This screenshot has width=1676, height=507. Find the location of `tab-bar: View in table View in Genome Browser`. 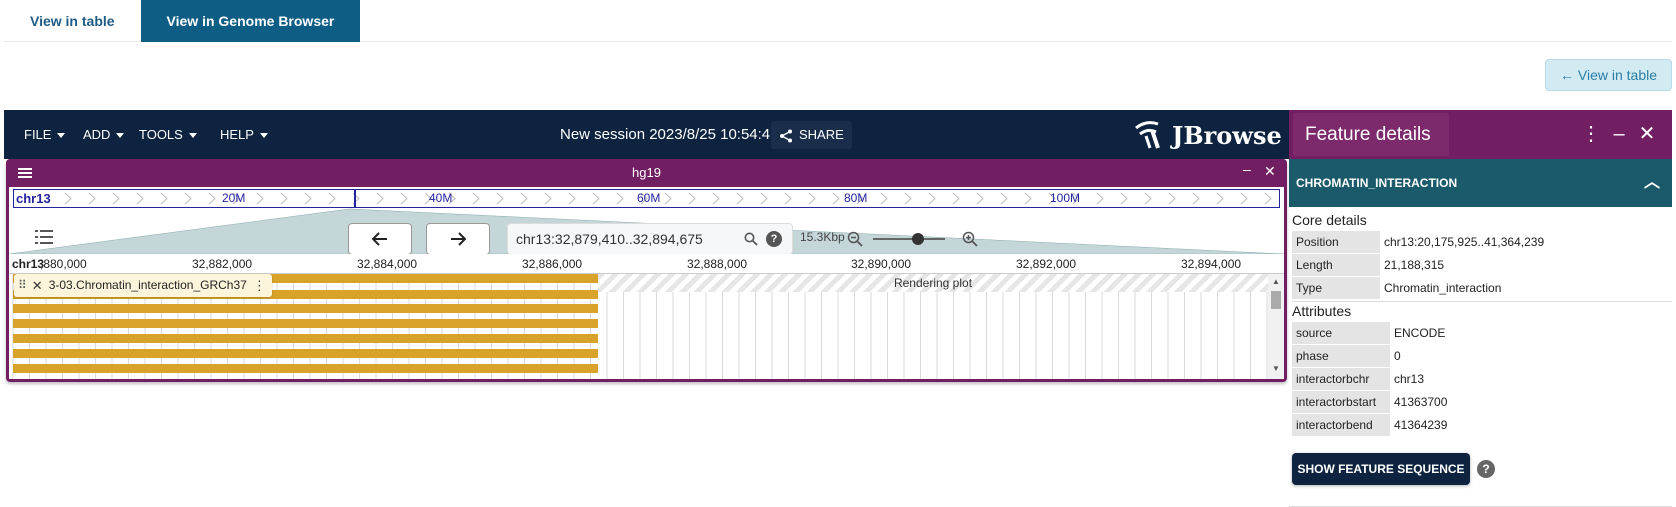

tab-bar: View in table View in Genome Browser is located at coordinates (838, 21).